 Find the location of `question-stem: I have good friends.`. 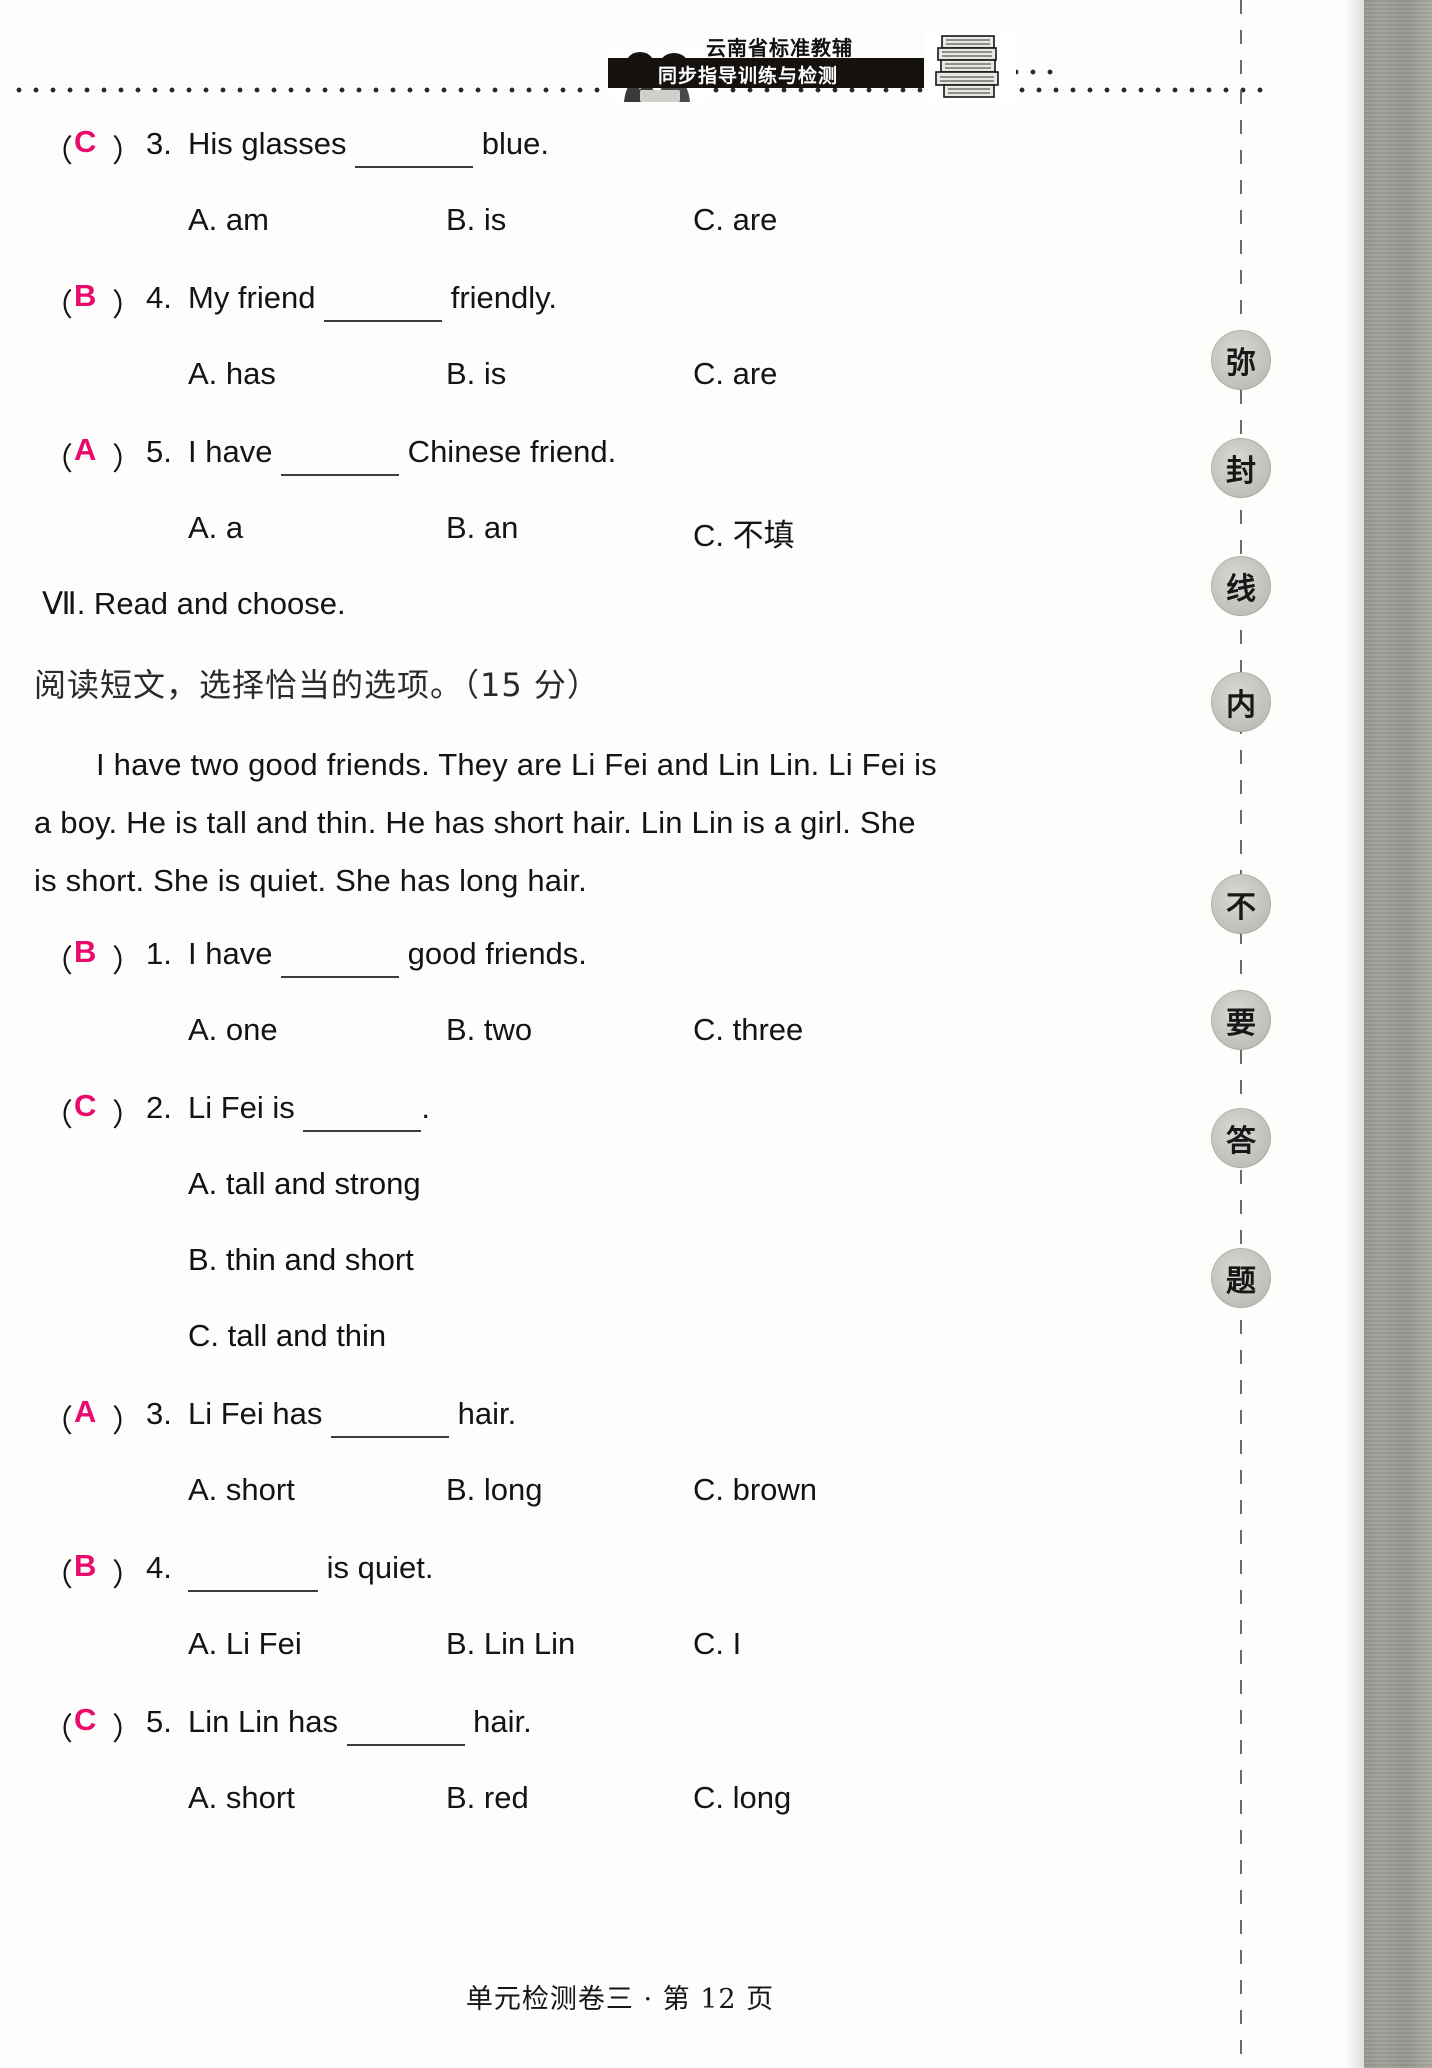

question-stem: I have good friends. is located at coordinates (387, 957).